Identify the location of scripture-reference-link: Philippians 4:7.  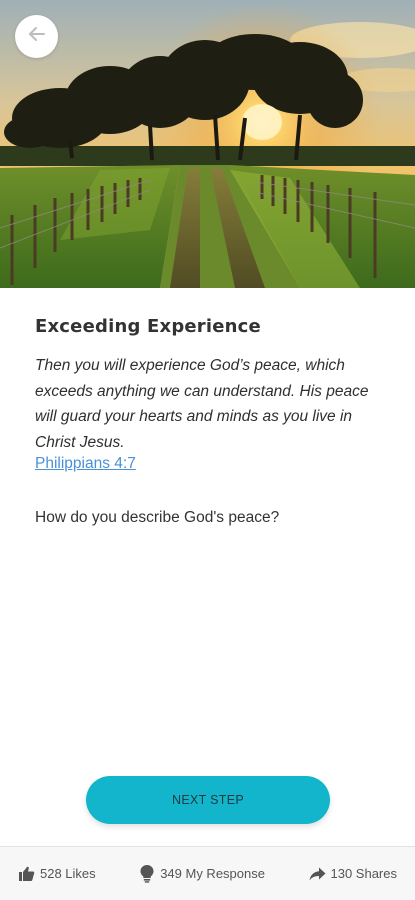
(85, 464).